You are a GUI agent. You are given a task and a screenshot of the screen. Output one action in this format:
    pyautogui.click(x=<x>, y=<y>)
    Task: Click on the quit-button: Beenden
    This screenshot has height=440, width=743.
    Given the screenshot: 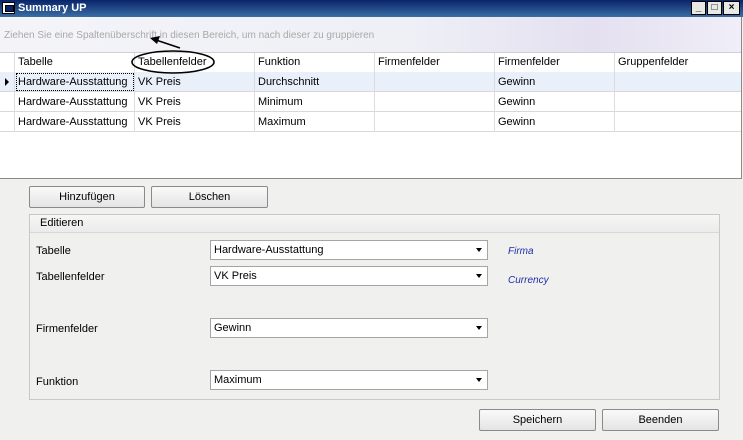 What is the action you would take?
    pyautogui.click(x=660, y=420)
    